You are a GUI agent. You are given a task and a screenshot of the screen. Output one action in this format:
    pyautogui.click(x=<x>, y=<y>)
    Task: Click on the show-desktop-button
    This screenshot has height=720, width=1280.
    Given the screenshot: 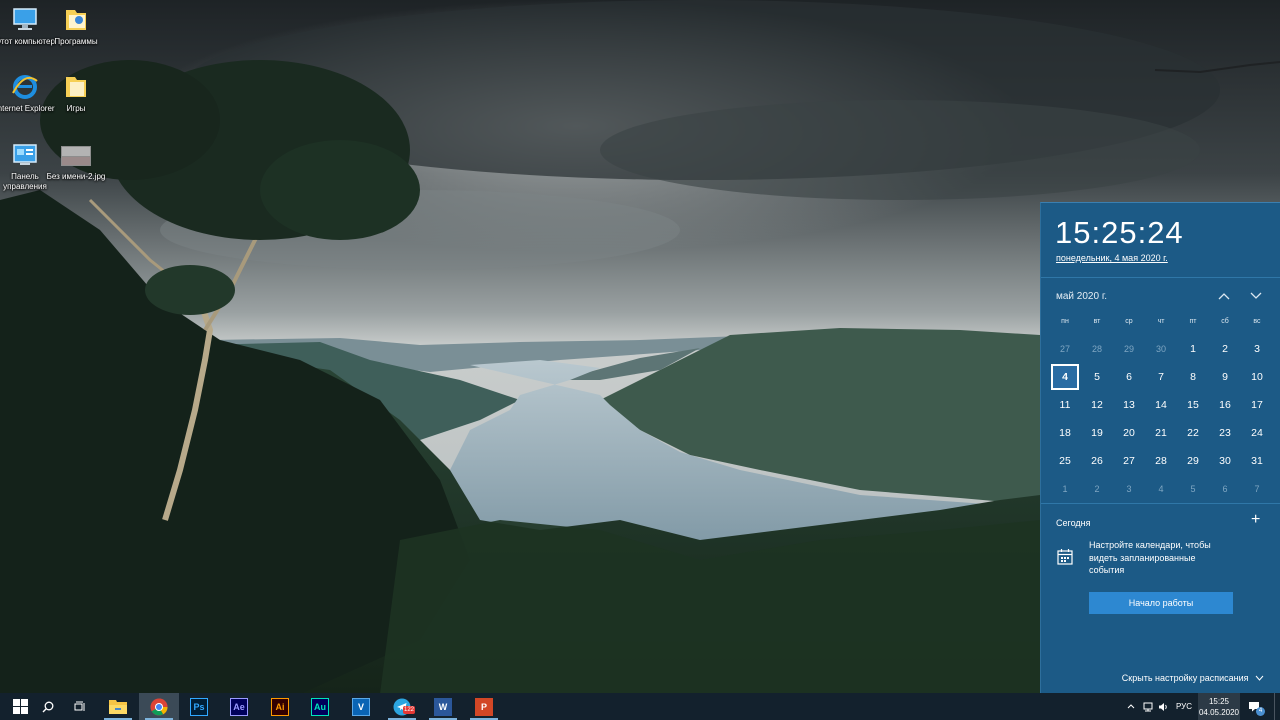 What is the action you would take?
    pyautogui.click(x=1277, y=706)
    